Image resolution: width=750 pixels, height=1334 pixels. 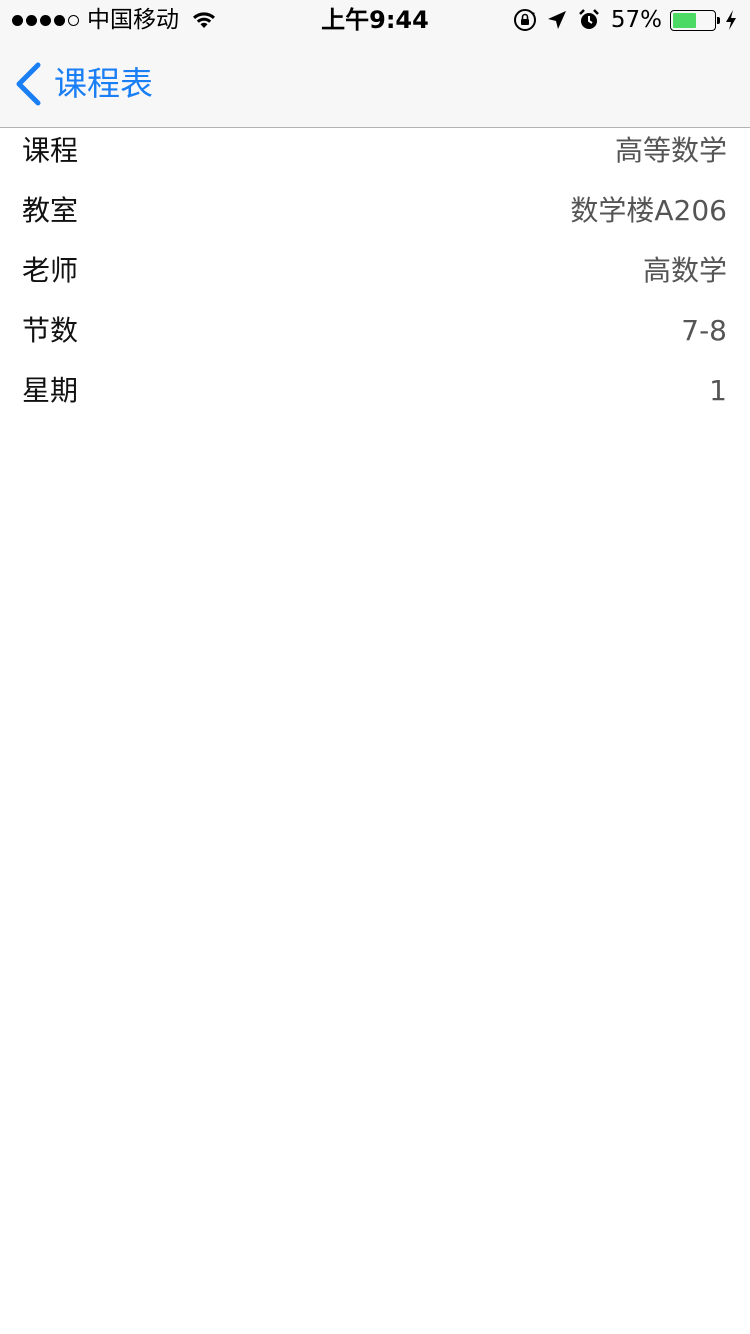 What do you see at coordinates (684, 270) in the screenshot?
I see `row-value: 高数学` at bounding box center [684, 270].